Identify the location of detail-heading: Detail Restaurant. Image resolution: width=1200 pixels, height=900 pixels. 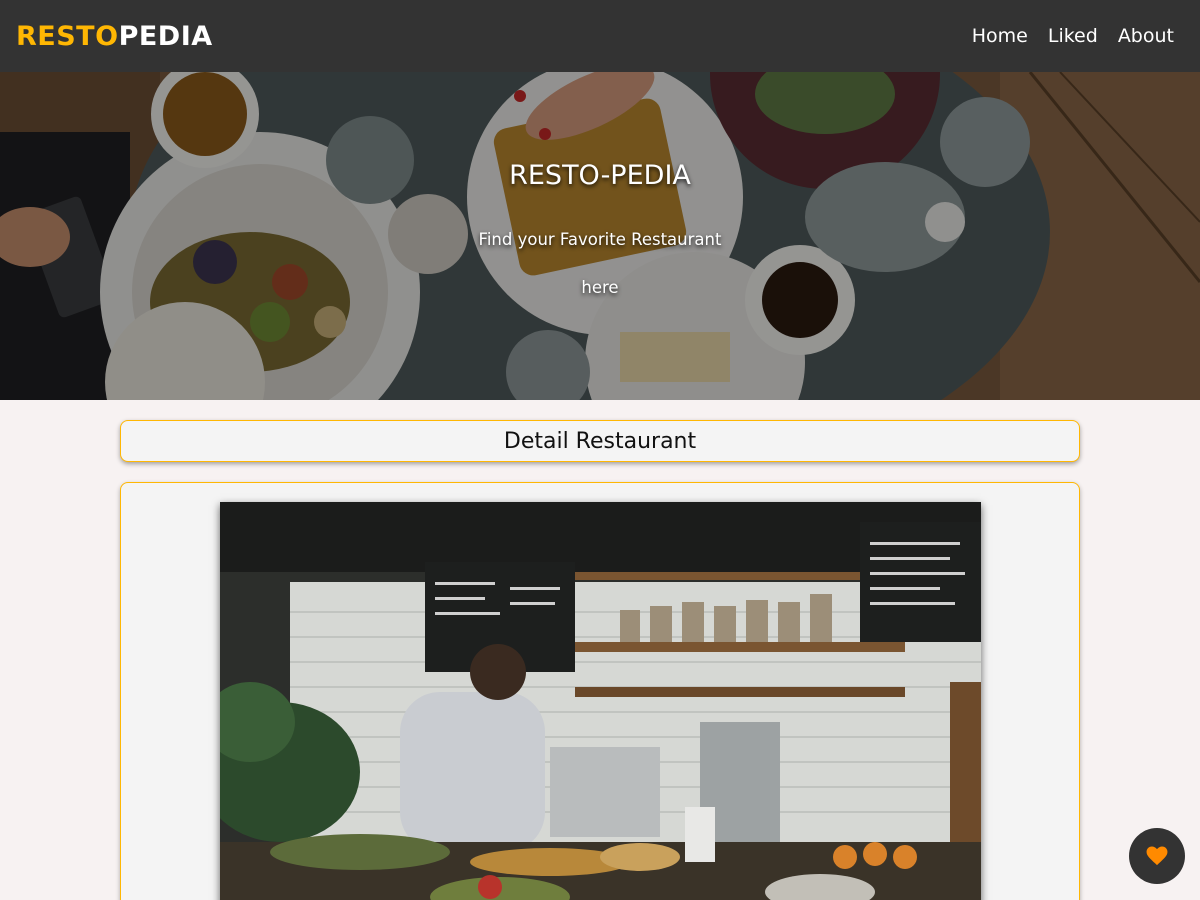
(600, 441).